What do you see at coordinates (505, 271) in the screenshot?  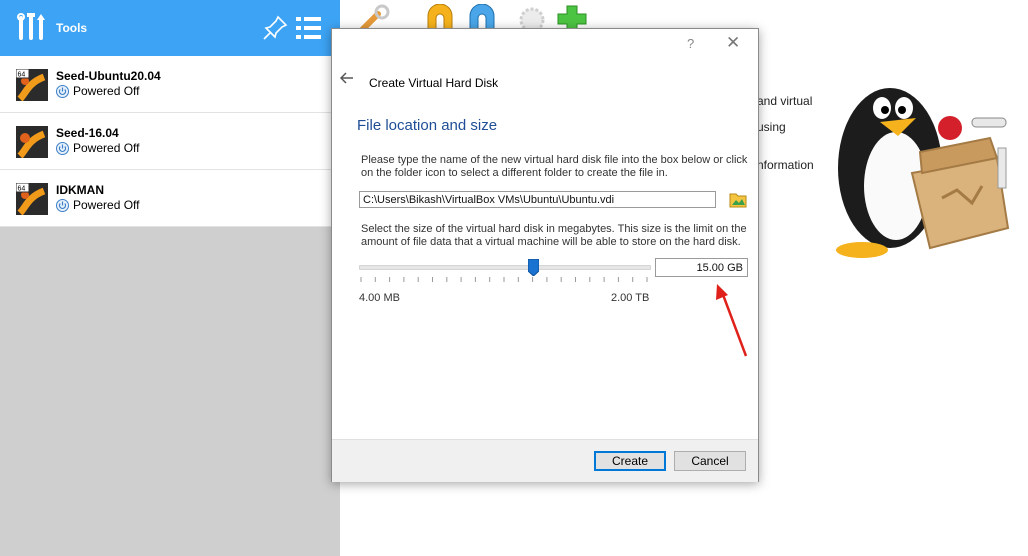 I see `disk-size-slider` at bounding box center [505, 271].